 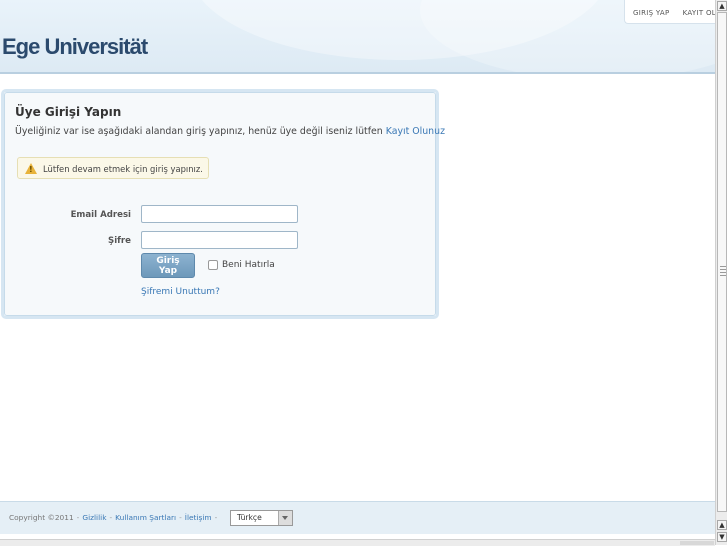 I want to click on scroll-down-icon: ▼, so click(x=722, y=537).